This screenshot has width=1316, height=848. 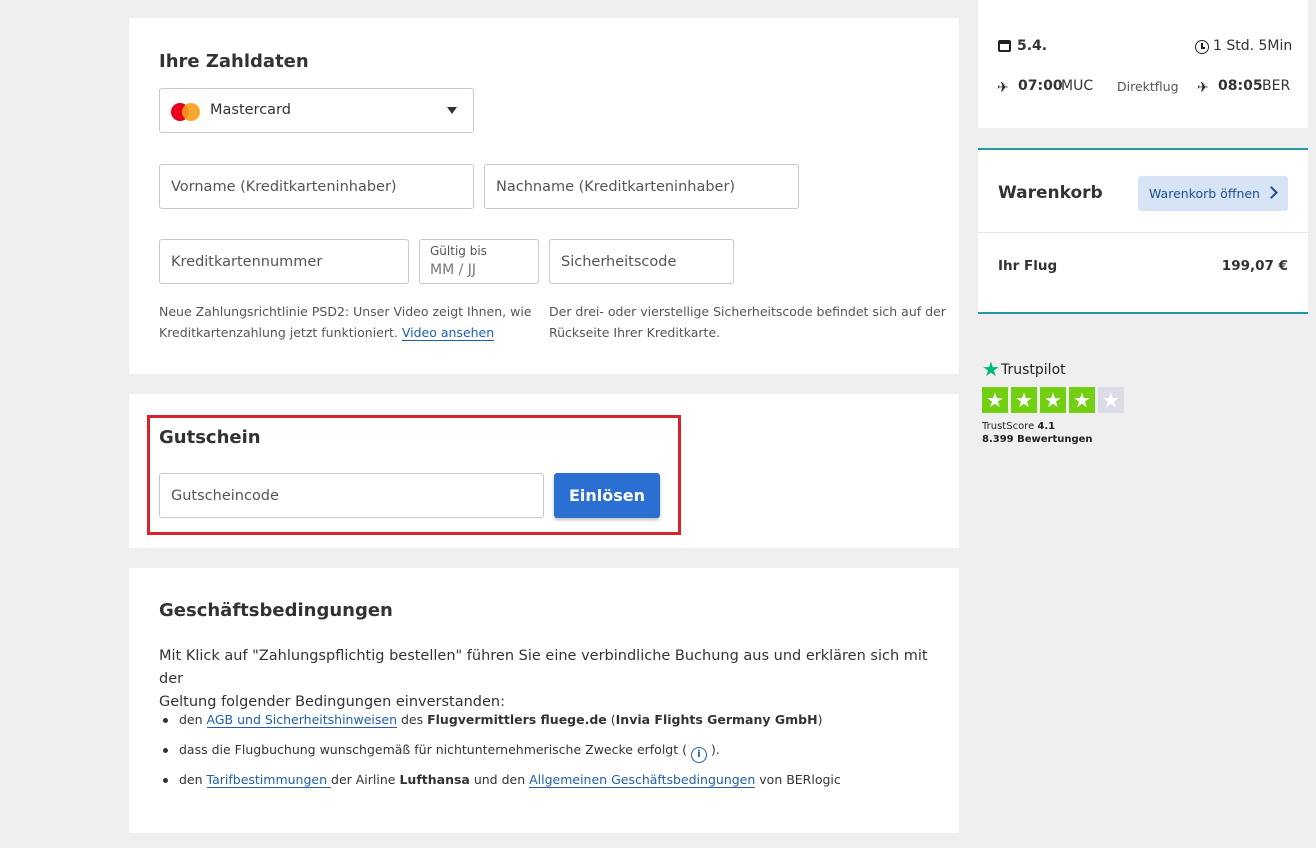 What do you see at coordinates (453, 270) in the screenshot?
I see `expiry-placeholder: MM / JJ` at bounding box center [453, 270].